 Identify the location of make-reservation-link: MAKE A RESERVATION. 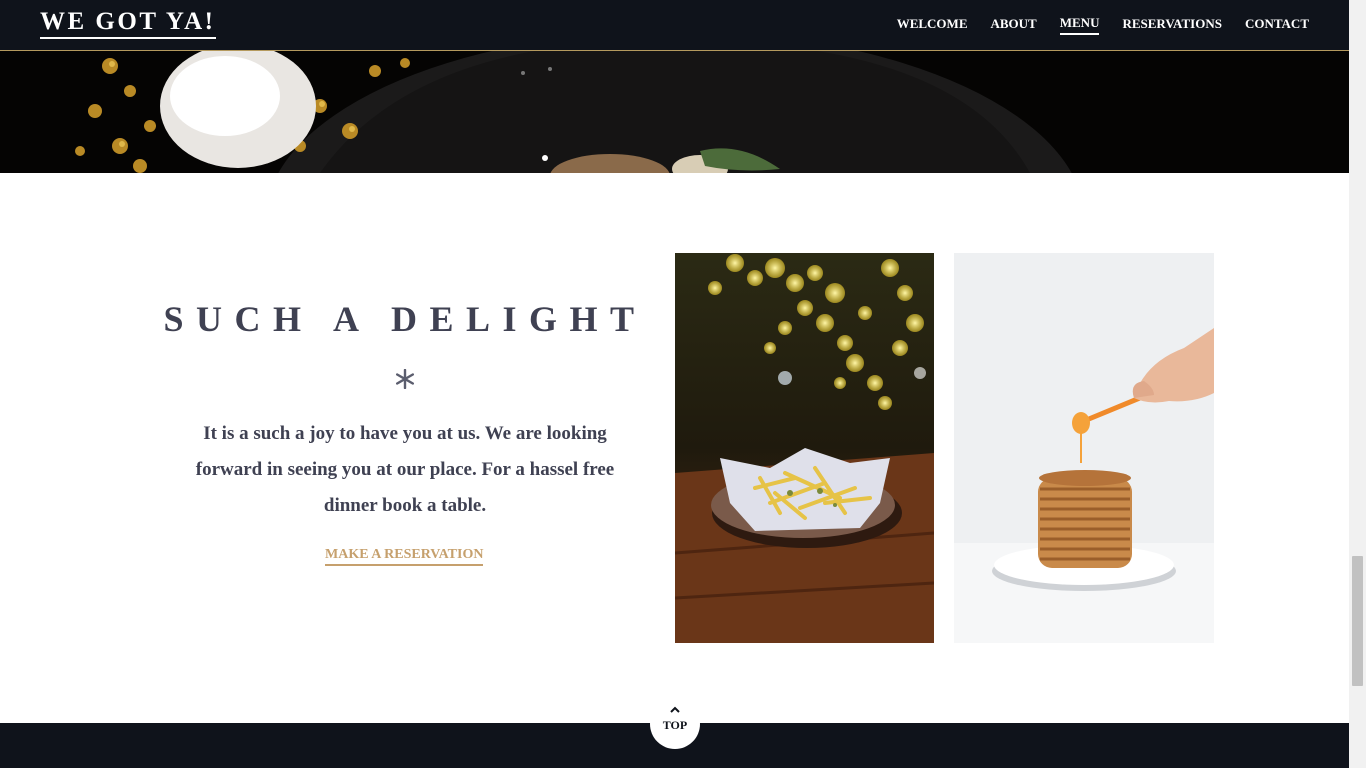
(404, 556).